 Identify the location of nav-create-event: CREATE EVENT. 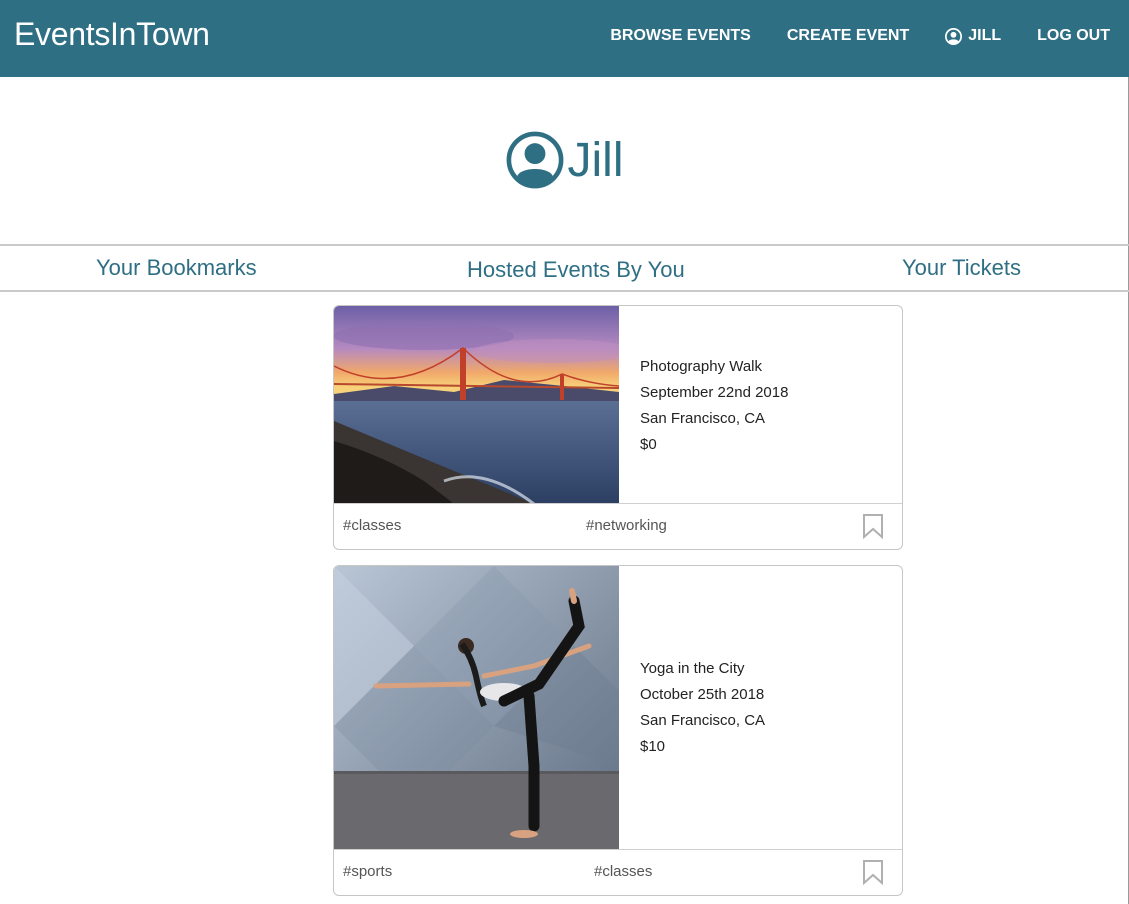
(848, 36).